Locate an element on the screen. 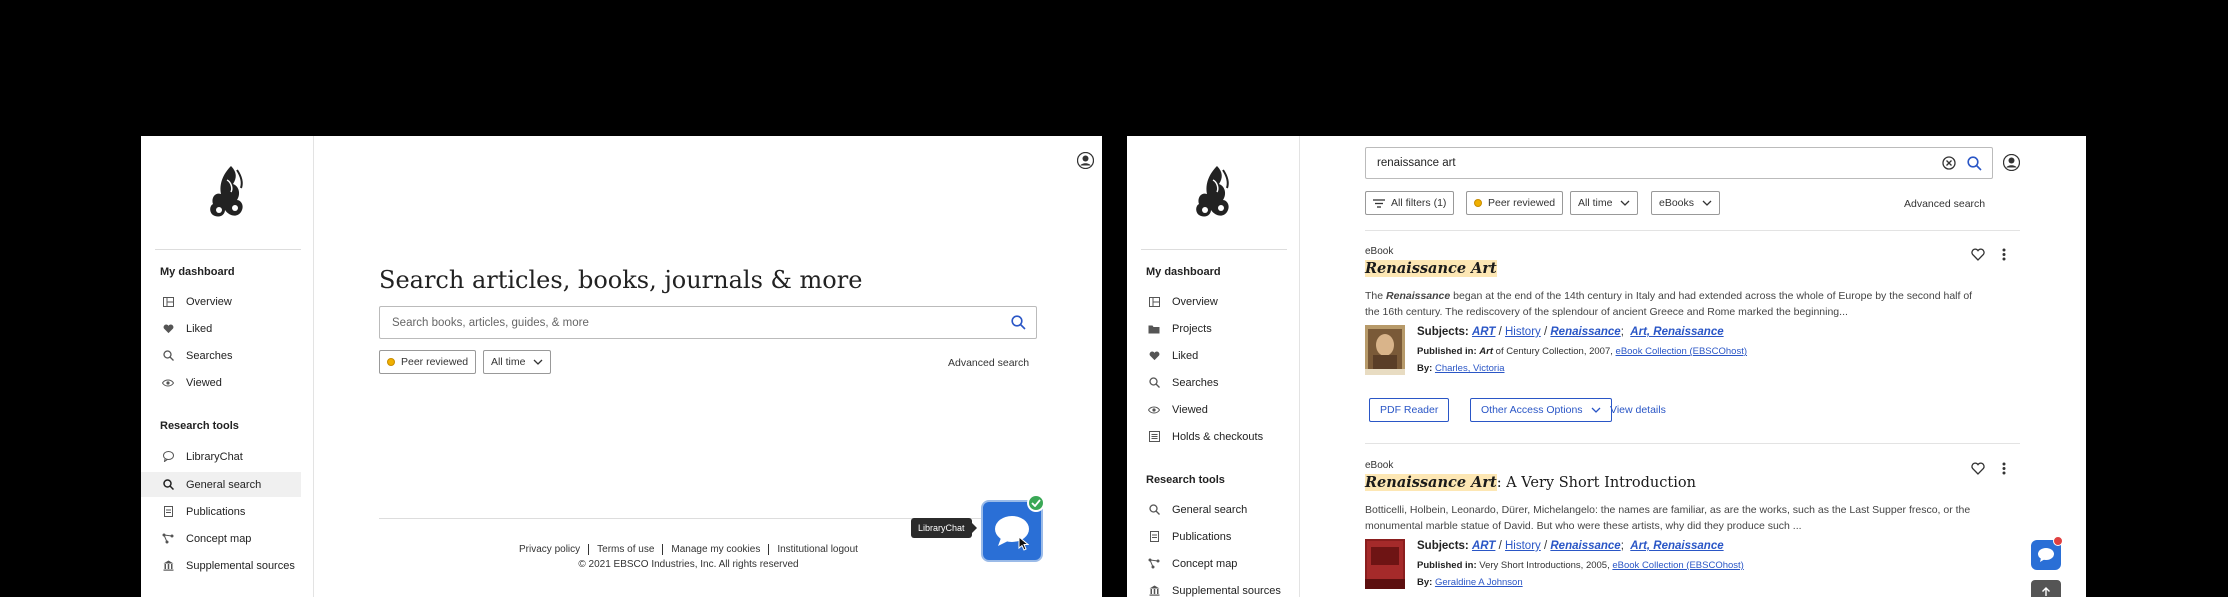 The height and width of the screenshot is (597, 2228). folder-icon is located at coordinates (1154, 329).